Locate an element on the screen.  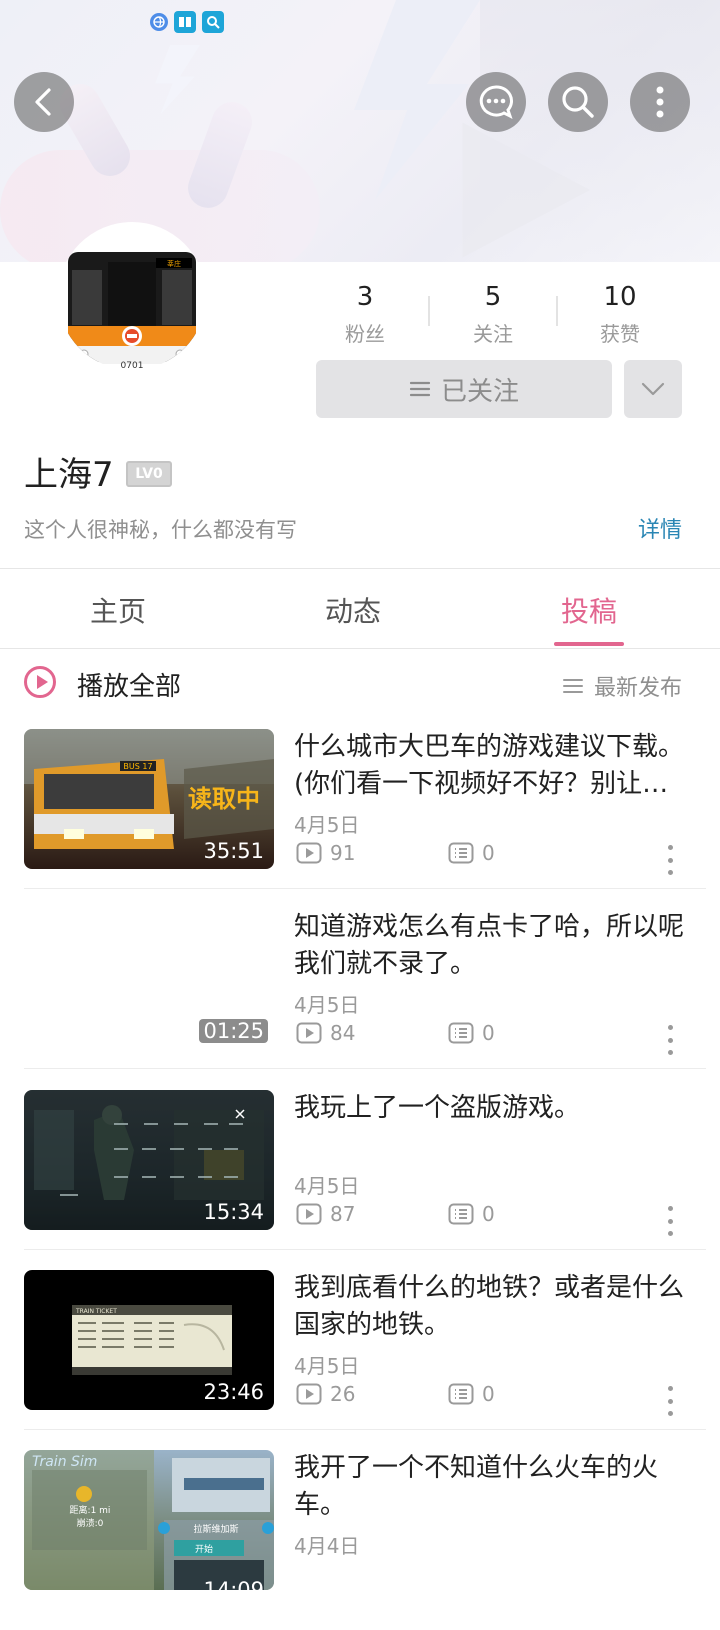
stat-followers: 3 粉丝 is located at coordinates (365, 314).